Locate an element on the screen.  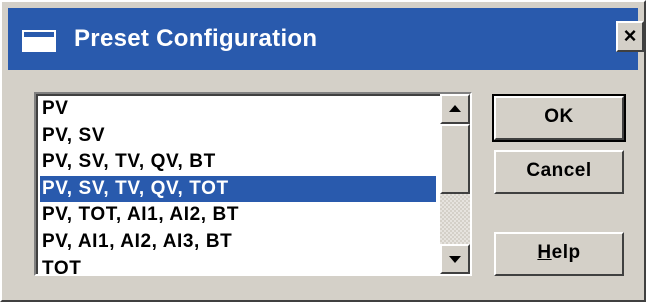
help-label-rest: elp is located at coordinates (566, 252).